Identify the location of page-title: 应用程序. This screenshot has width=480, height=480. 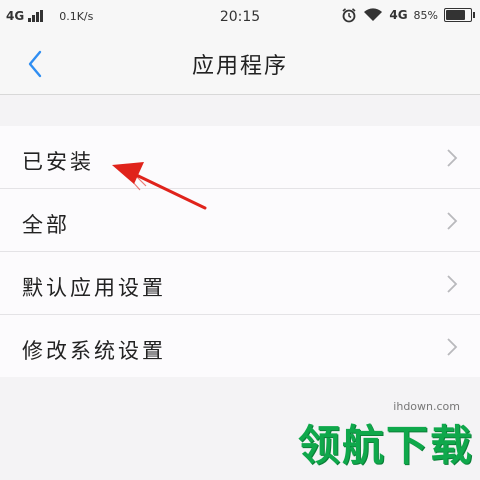
(239, 66).